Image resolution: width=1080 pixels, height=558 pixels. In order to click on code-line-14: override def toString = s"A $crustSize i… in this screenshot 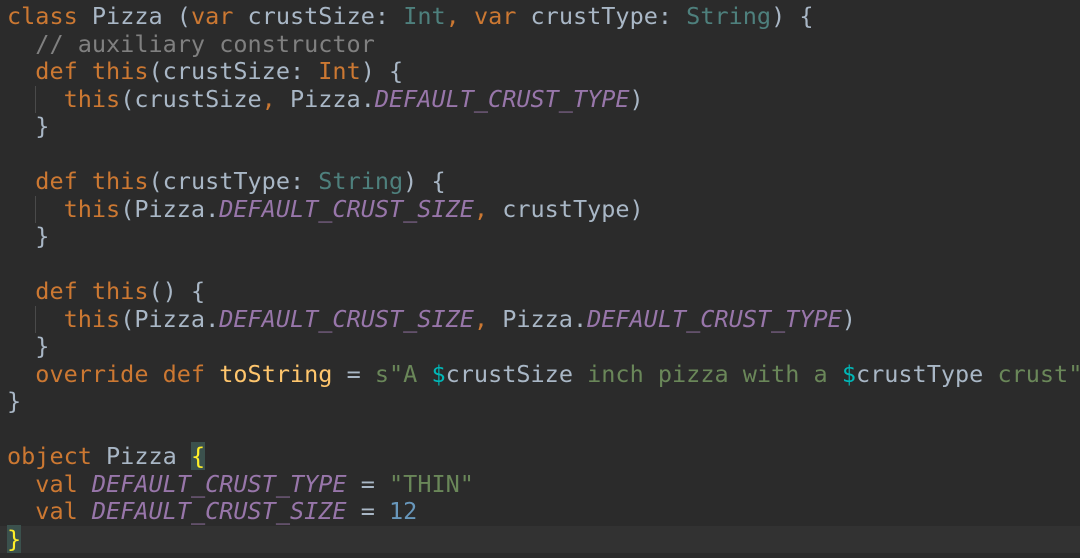, I will do `click(543, 374)`.